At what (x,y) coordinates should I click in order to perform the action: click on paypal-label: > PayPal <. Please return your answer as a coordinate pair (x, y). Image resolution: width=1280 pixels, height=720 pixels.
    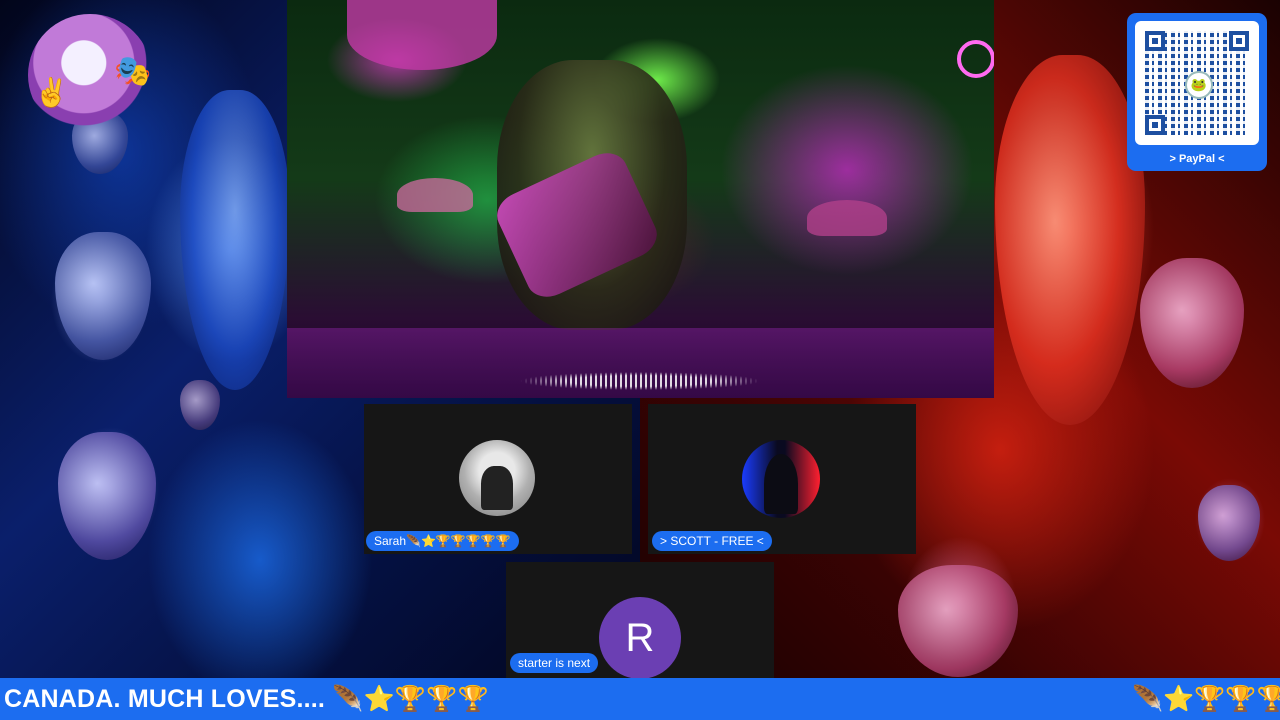
    Looking at the image, I should click on (1197, 159).